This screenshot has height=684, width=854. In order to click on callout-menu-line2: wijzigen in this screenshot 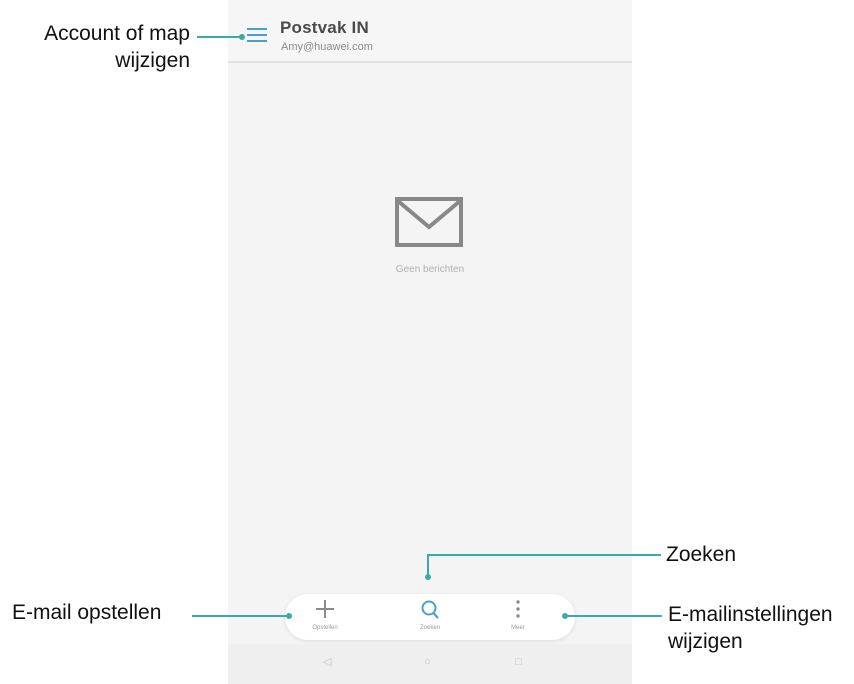, I will do `click(152, 60)`.